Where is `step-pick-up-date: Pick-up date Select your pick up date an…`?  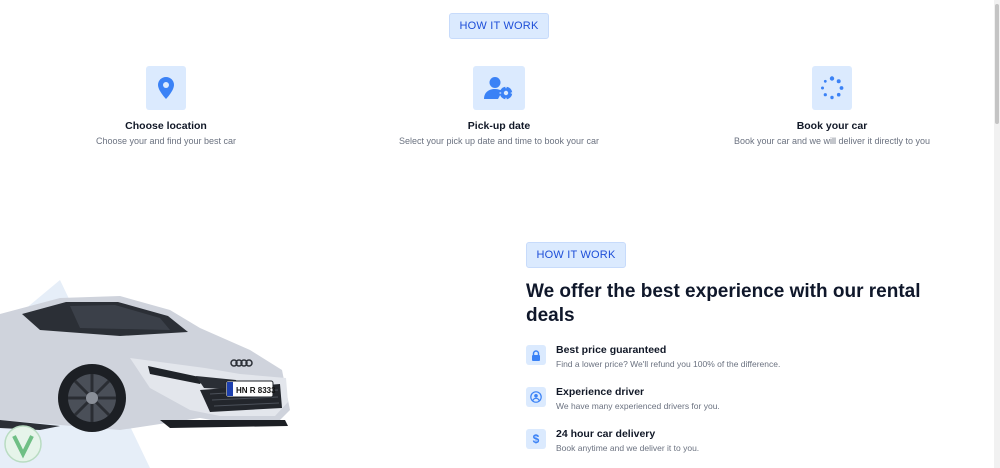 step-pick-up-date: Pick-up date Select your pick up date an… is located at coordinates (499, 106).